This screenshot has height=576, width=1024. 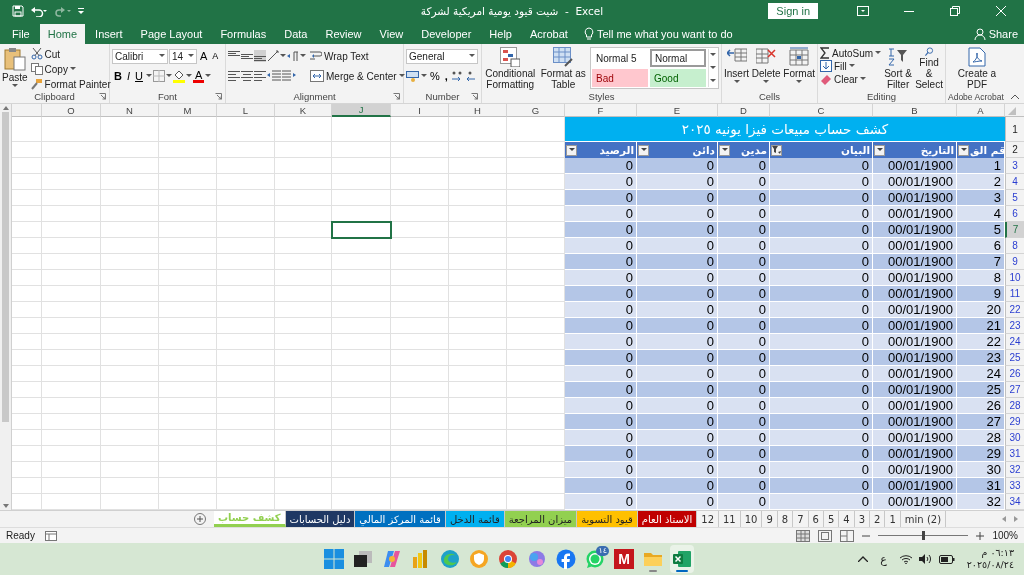 I want to click on sort-filter-button: Sort & Filter, so click(x=898, y=68).